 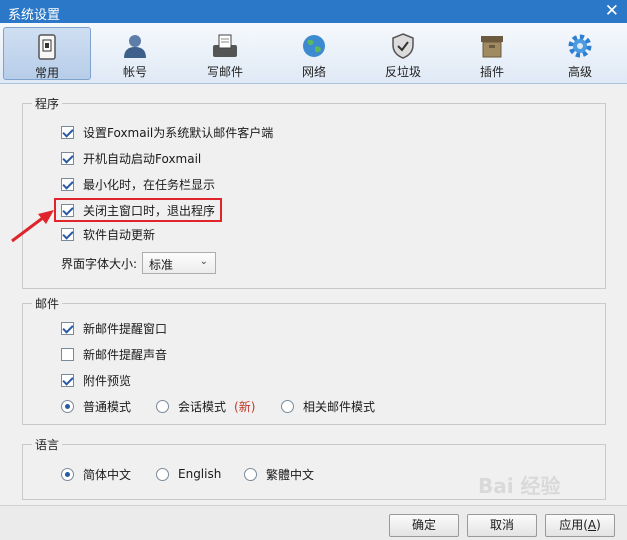 What do you see at coordinates (125, 328) in the screenshot?
I see `option-label: 新邮件提醒窗口` at bounding box center [125, 328].